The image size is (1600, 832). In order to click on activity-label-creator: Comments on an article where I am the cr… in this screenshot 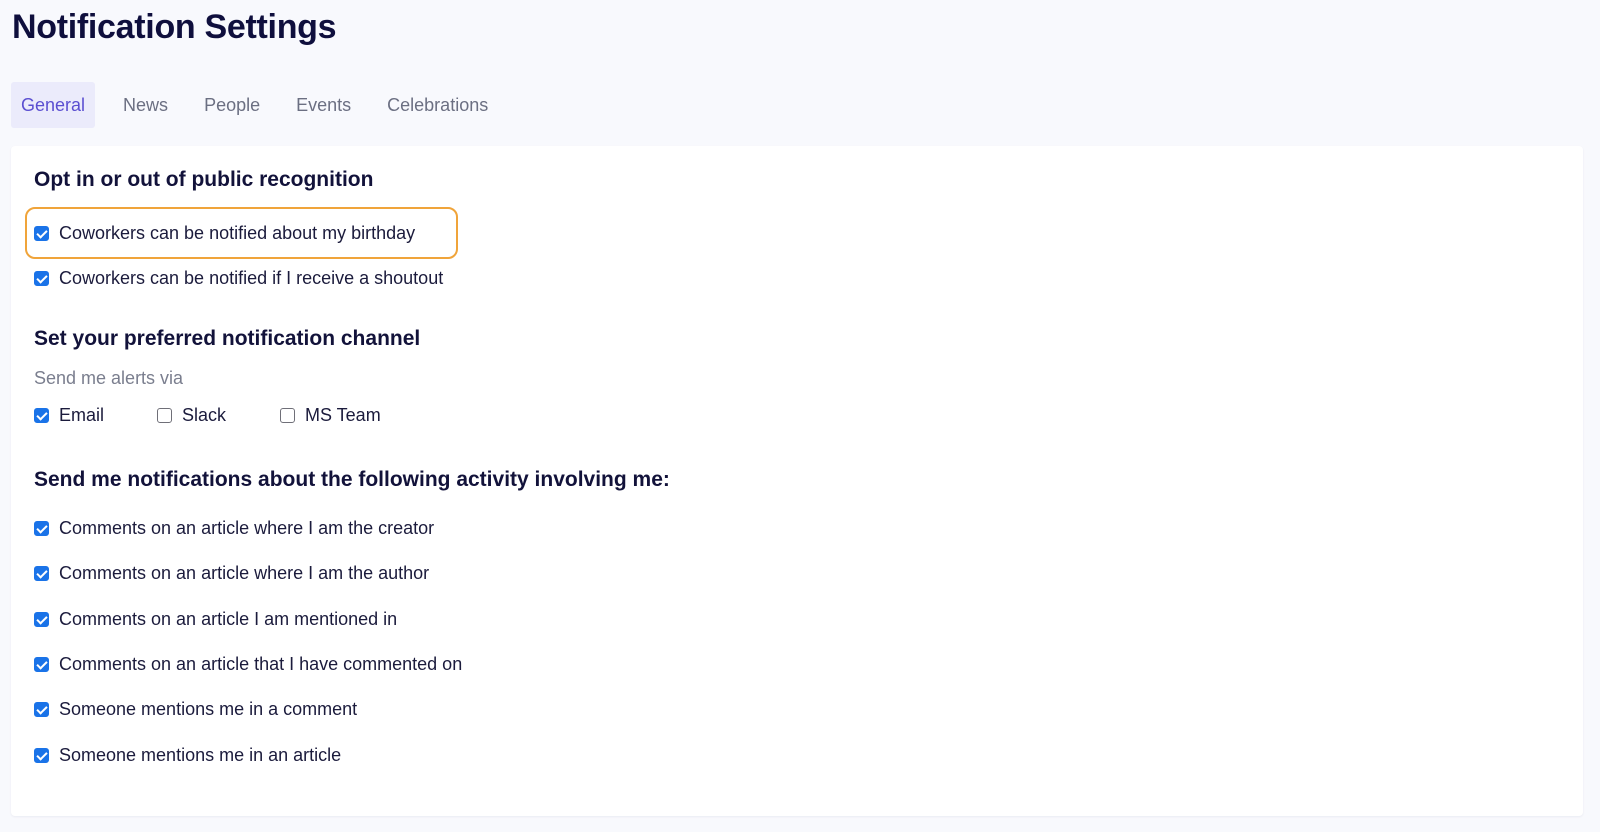, I will do `click(247, 527)`.